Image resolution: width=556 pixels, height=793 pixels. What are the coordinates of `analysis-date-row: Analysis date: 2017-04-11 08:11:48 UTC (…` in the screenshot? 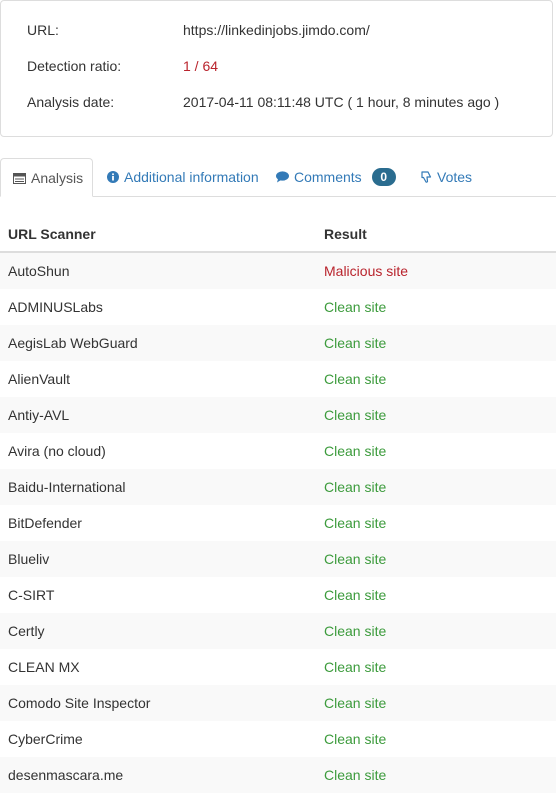 It's located at (276, 102).